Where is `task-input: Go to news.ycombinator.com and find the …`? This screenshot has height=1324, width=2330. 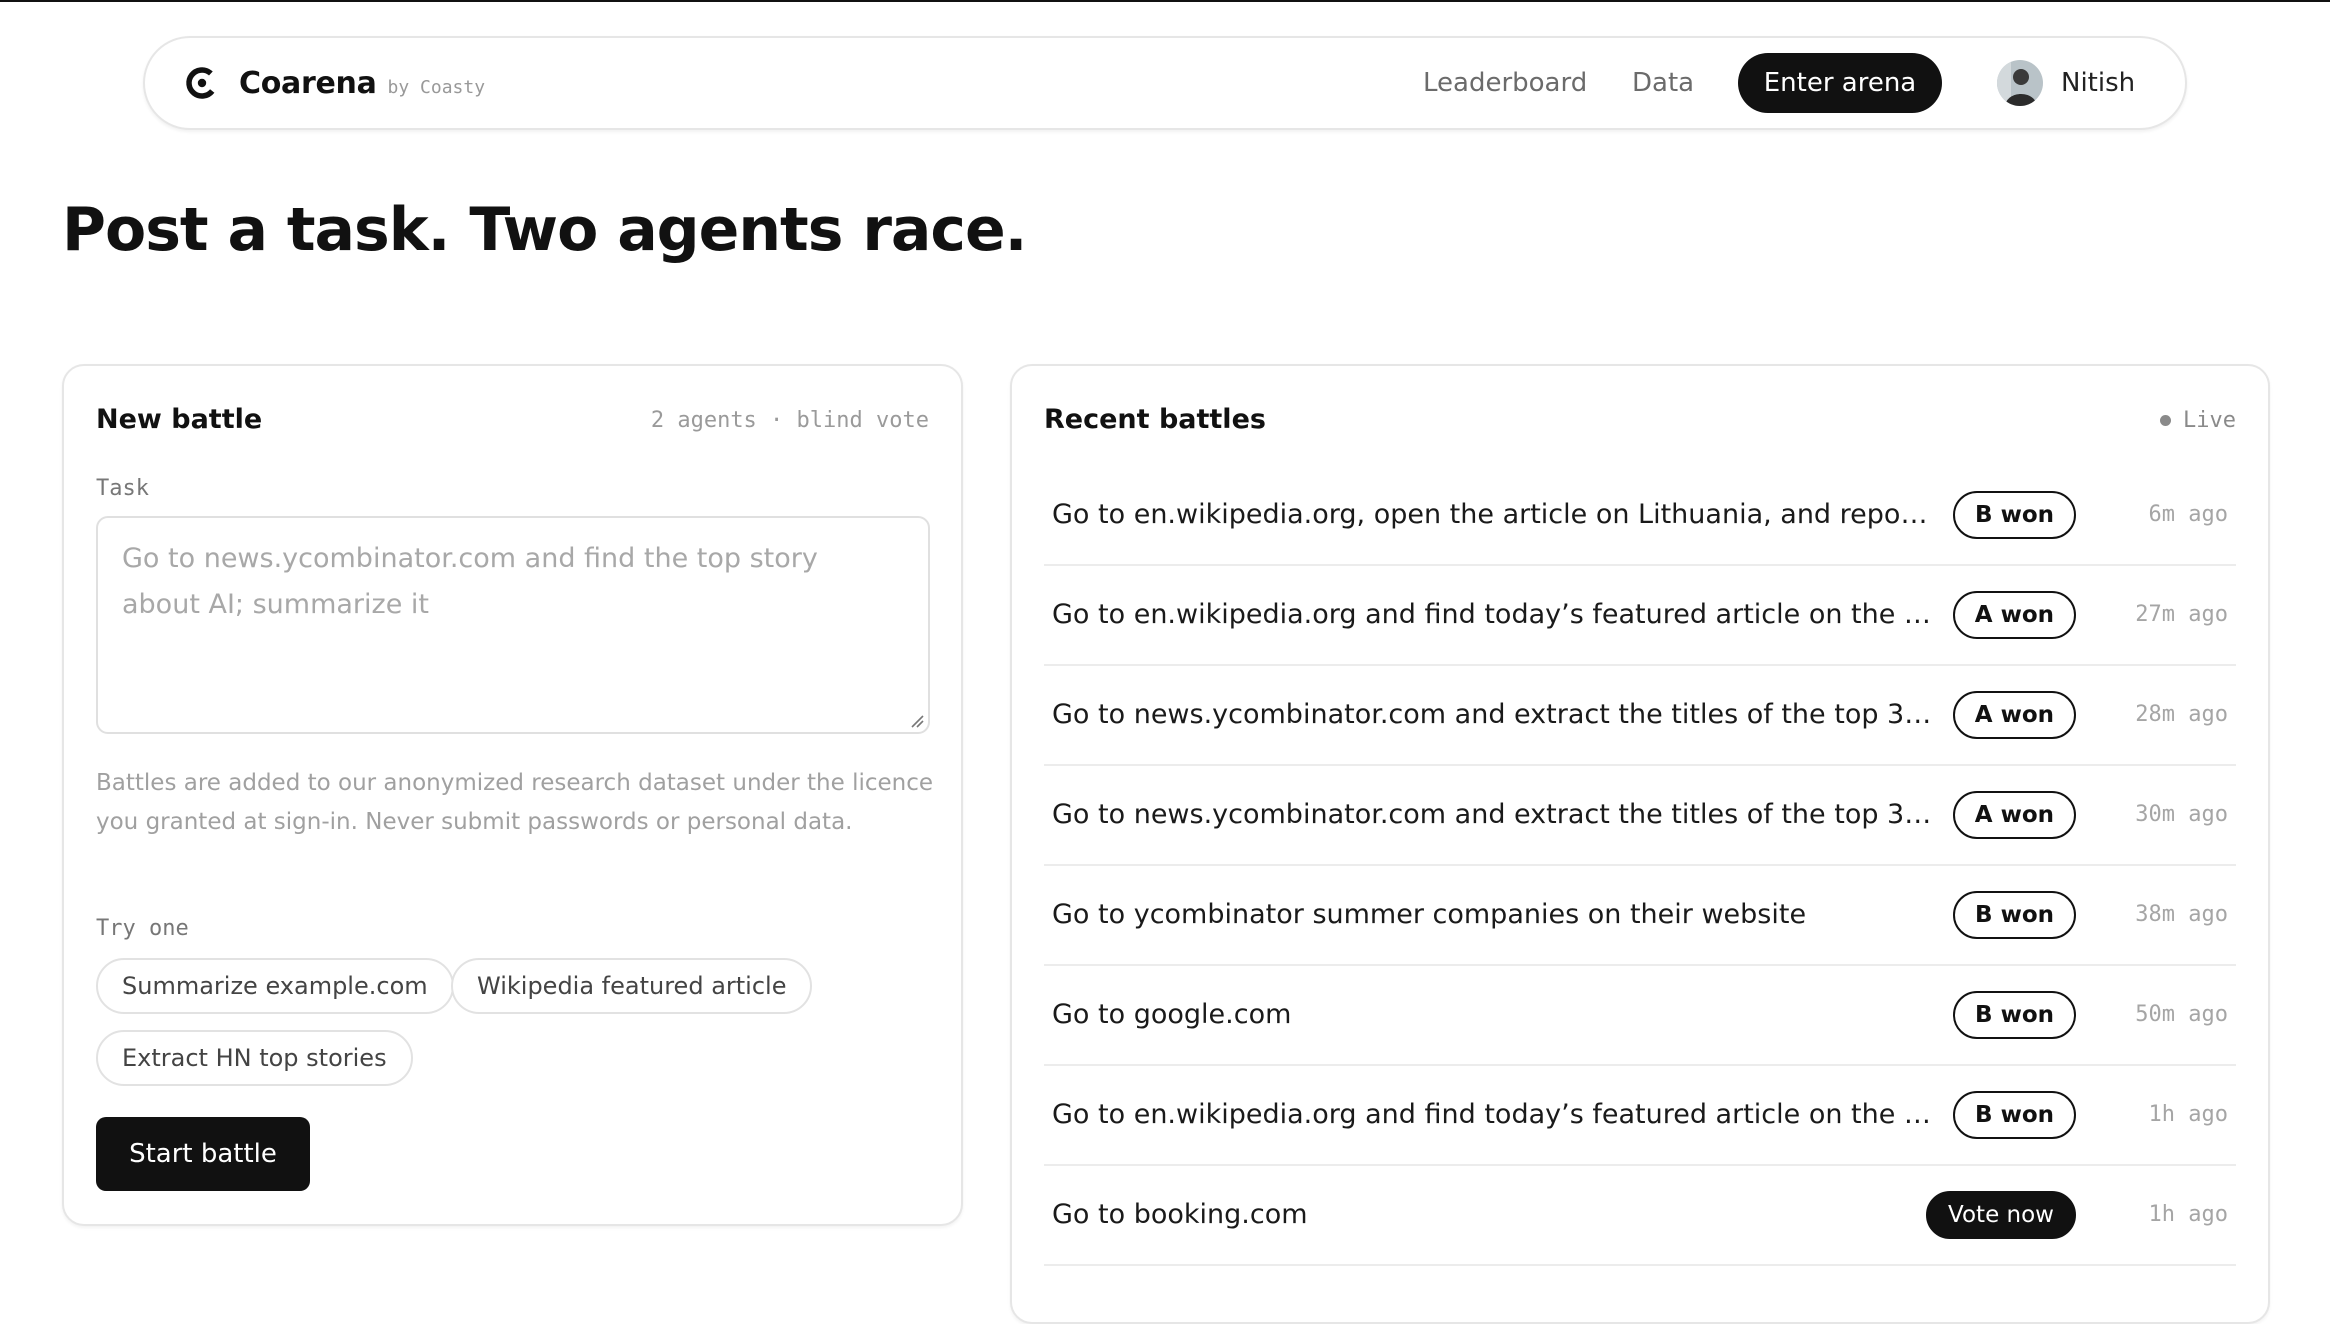 task-input: Go to news.ycombinator.com and find the … is located at coordinates (513, 625).